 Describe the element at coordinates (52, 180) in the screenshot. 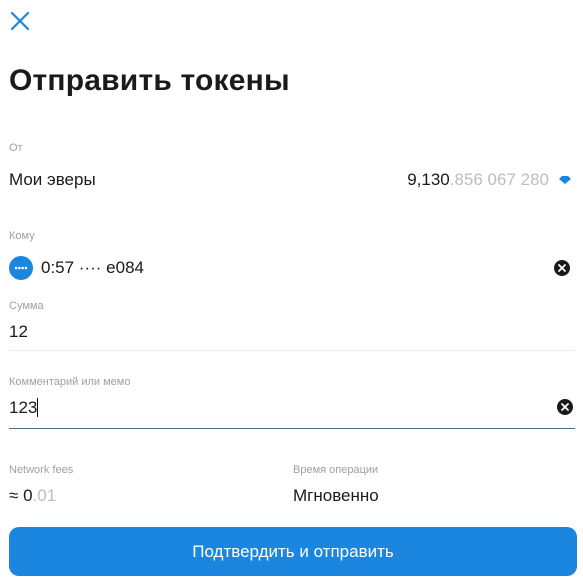

I see `from-account: Мои эверы` at that location.